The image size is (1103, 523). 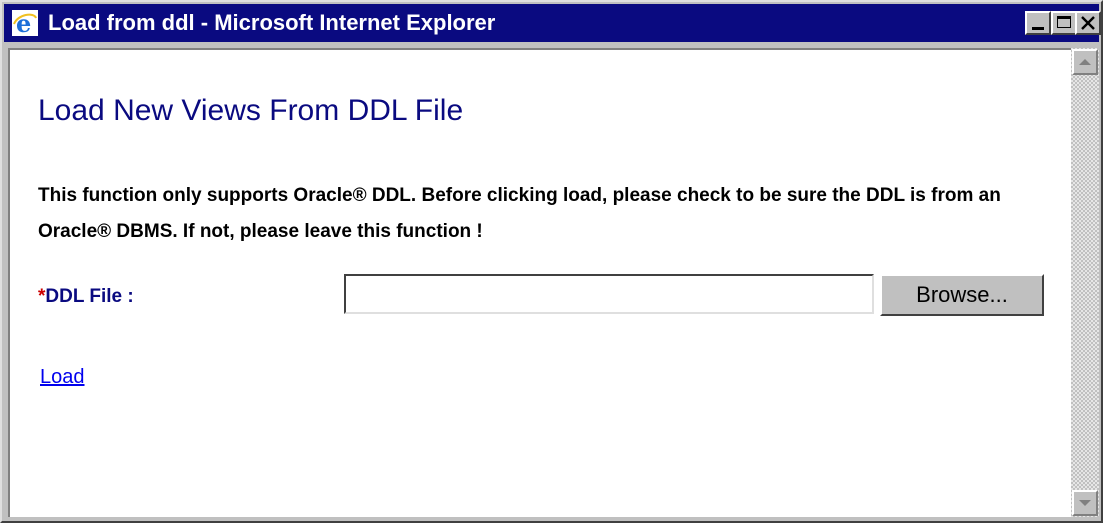 I want to click on maximize-button, so click(x=1064, y=23).